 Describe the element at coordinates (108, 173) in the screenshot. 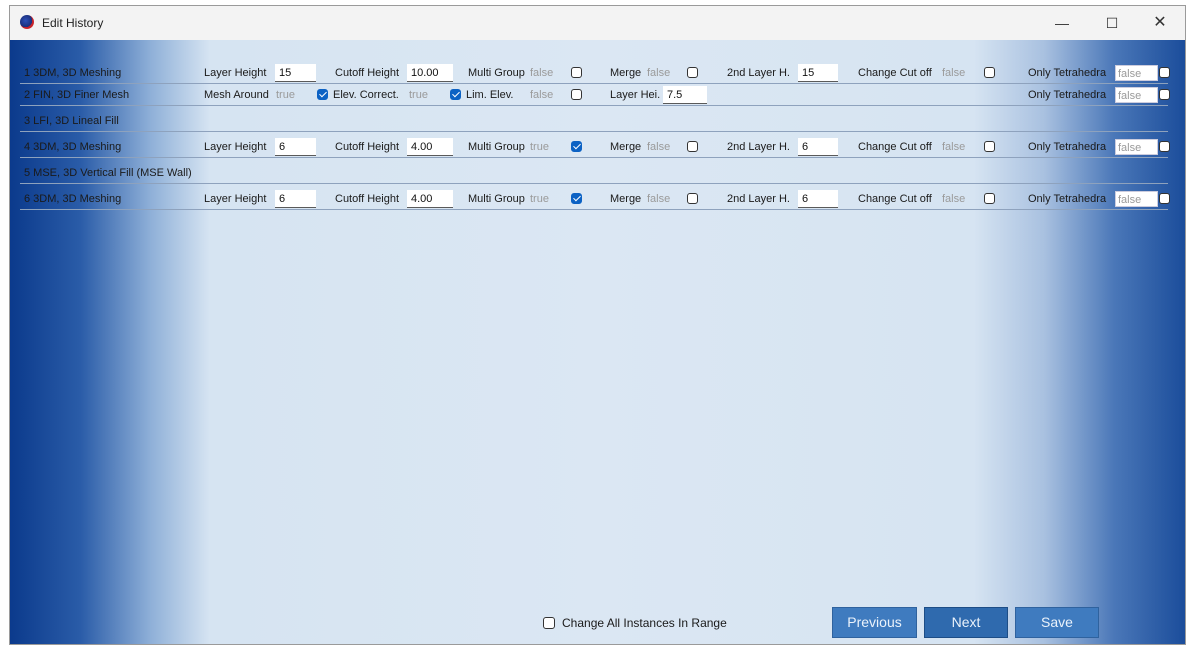

I see `row-name: 5 MSE, 3D Vertical Fill (MSE Wall)` at that location.